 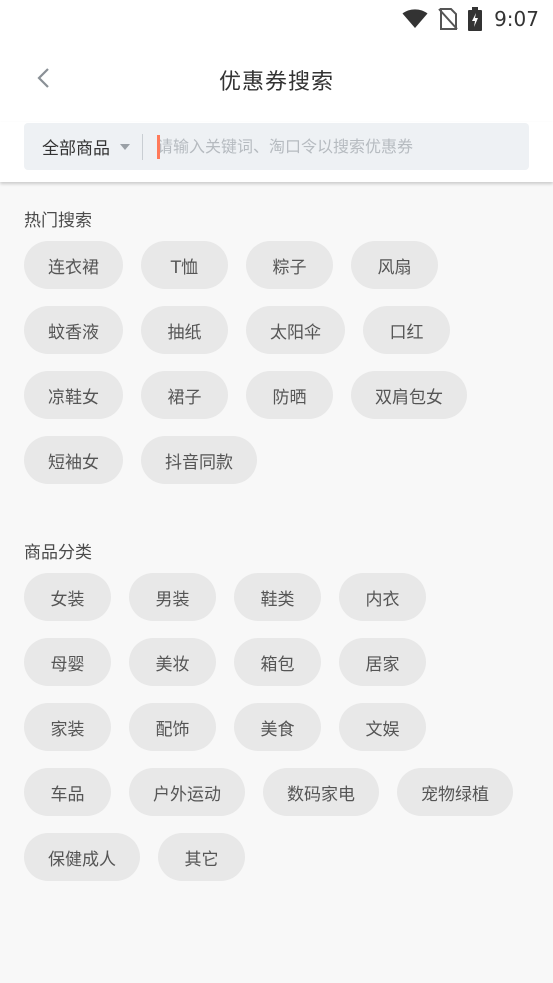 I want to click on page-title: 优惠券搜索, so click(x=276, y=82).